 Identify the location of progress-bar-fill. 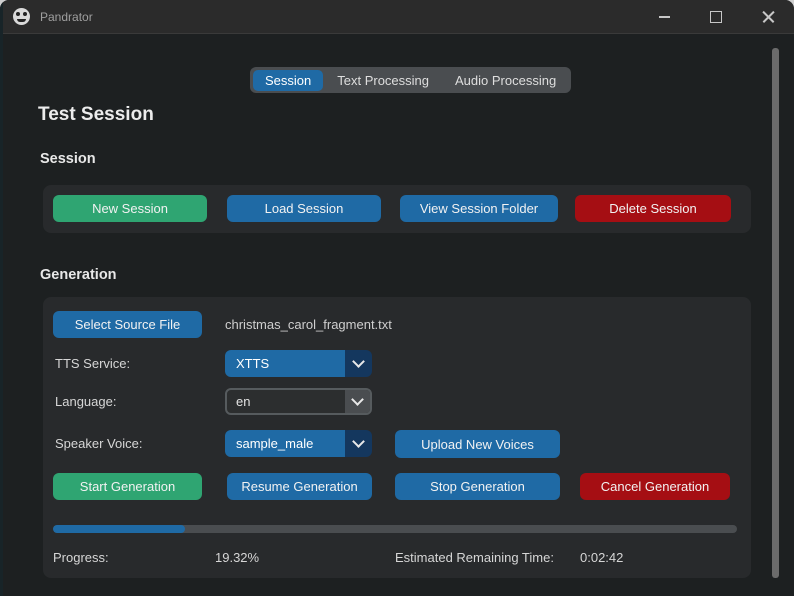
(119, 529).